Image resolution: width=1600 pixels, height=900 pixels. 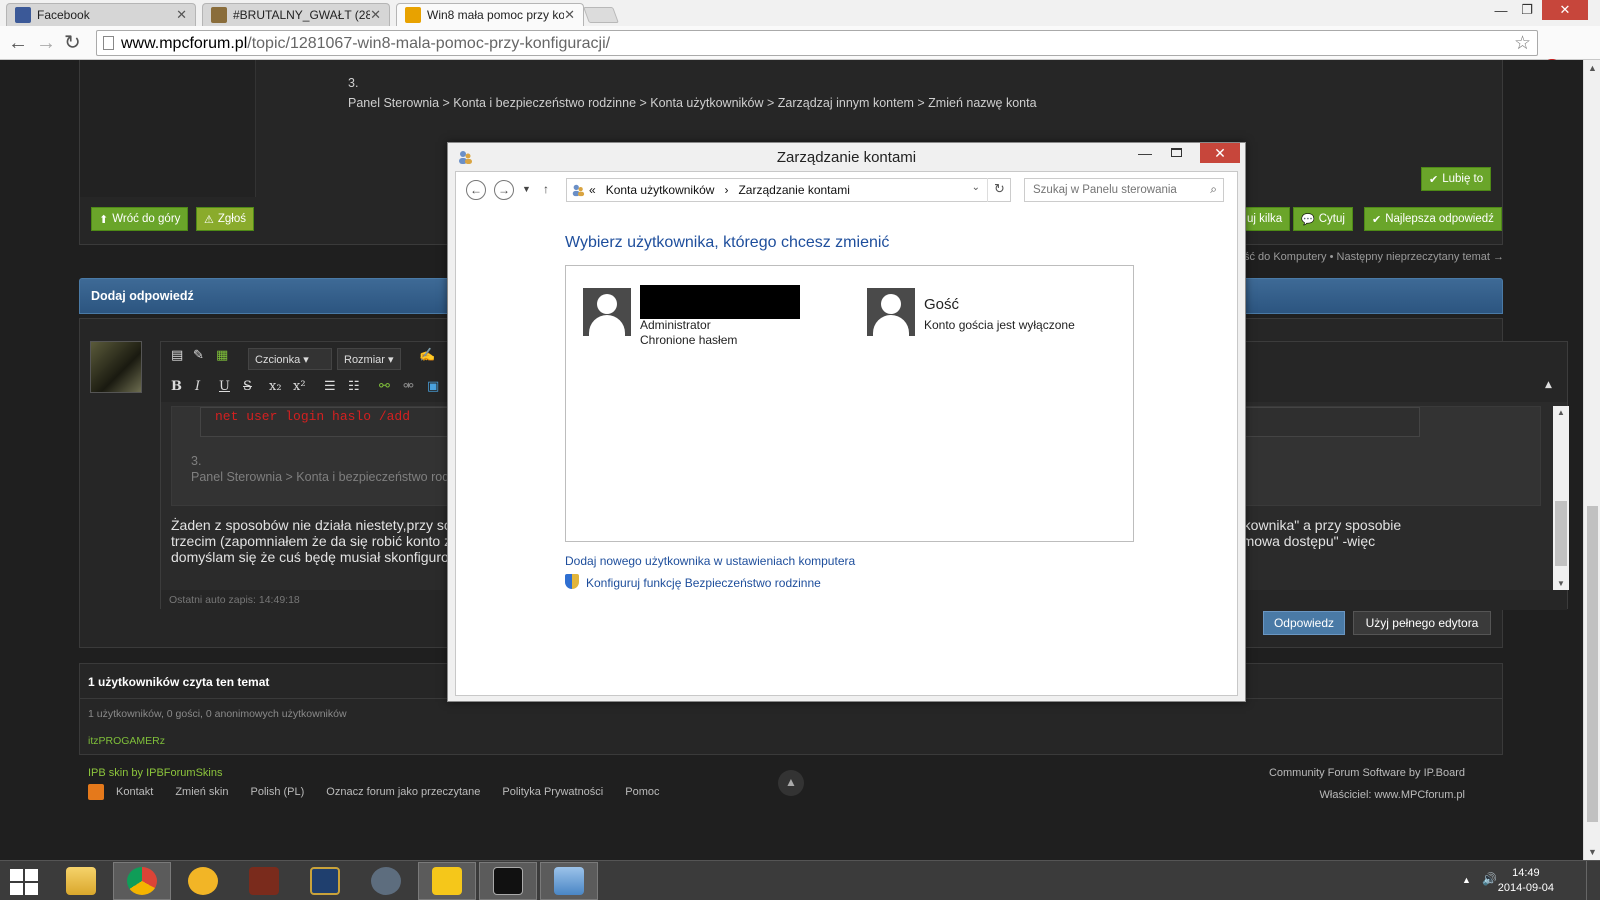 What do you see at coordinates (578, 190) in the screenshot?
I see `users-icon` at bounding box center [578, 190].